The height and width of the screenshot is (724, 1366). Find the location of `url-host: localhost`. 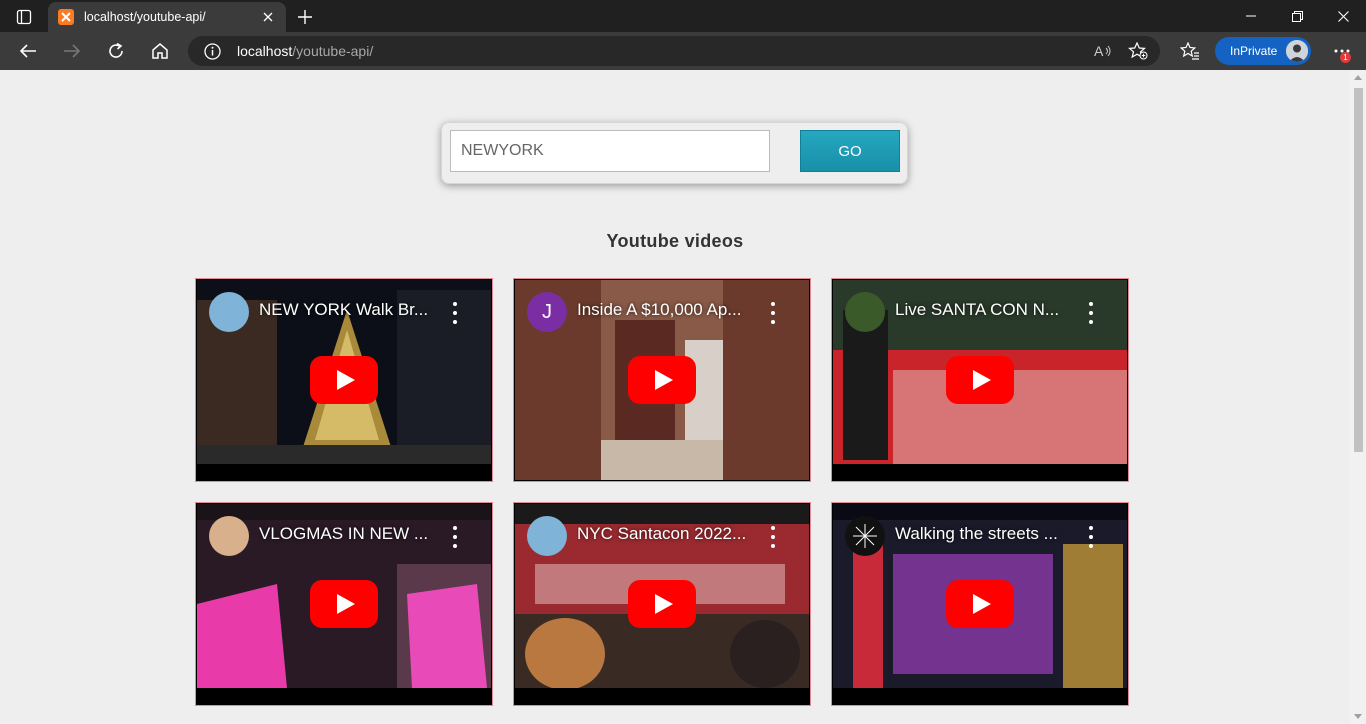

url-host: localhost is located at coordinates (265, 51).